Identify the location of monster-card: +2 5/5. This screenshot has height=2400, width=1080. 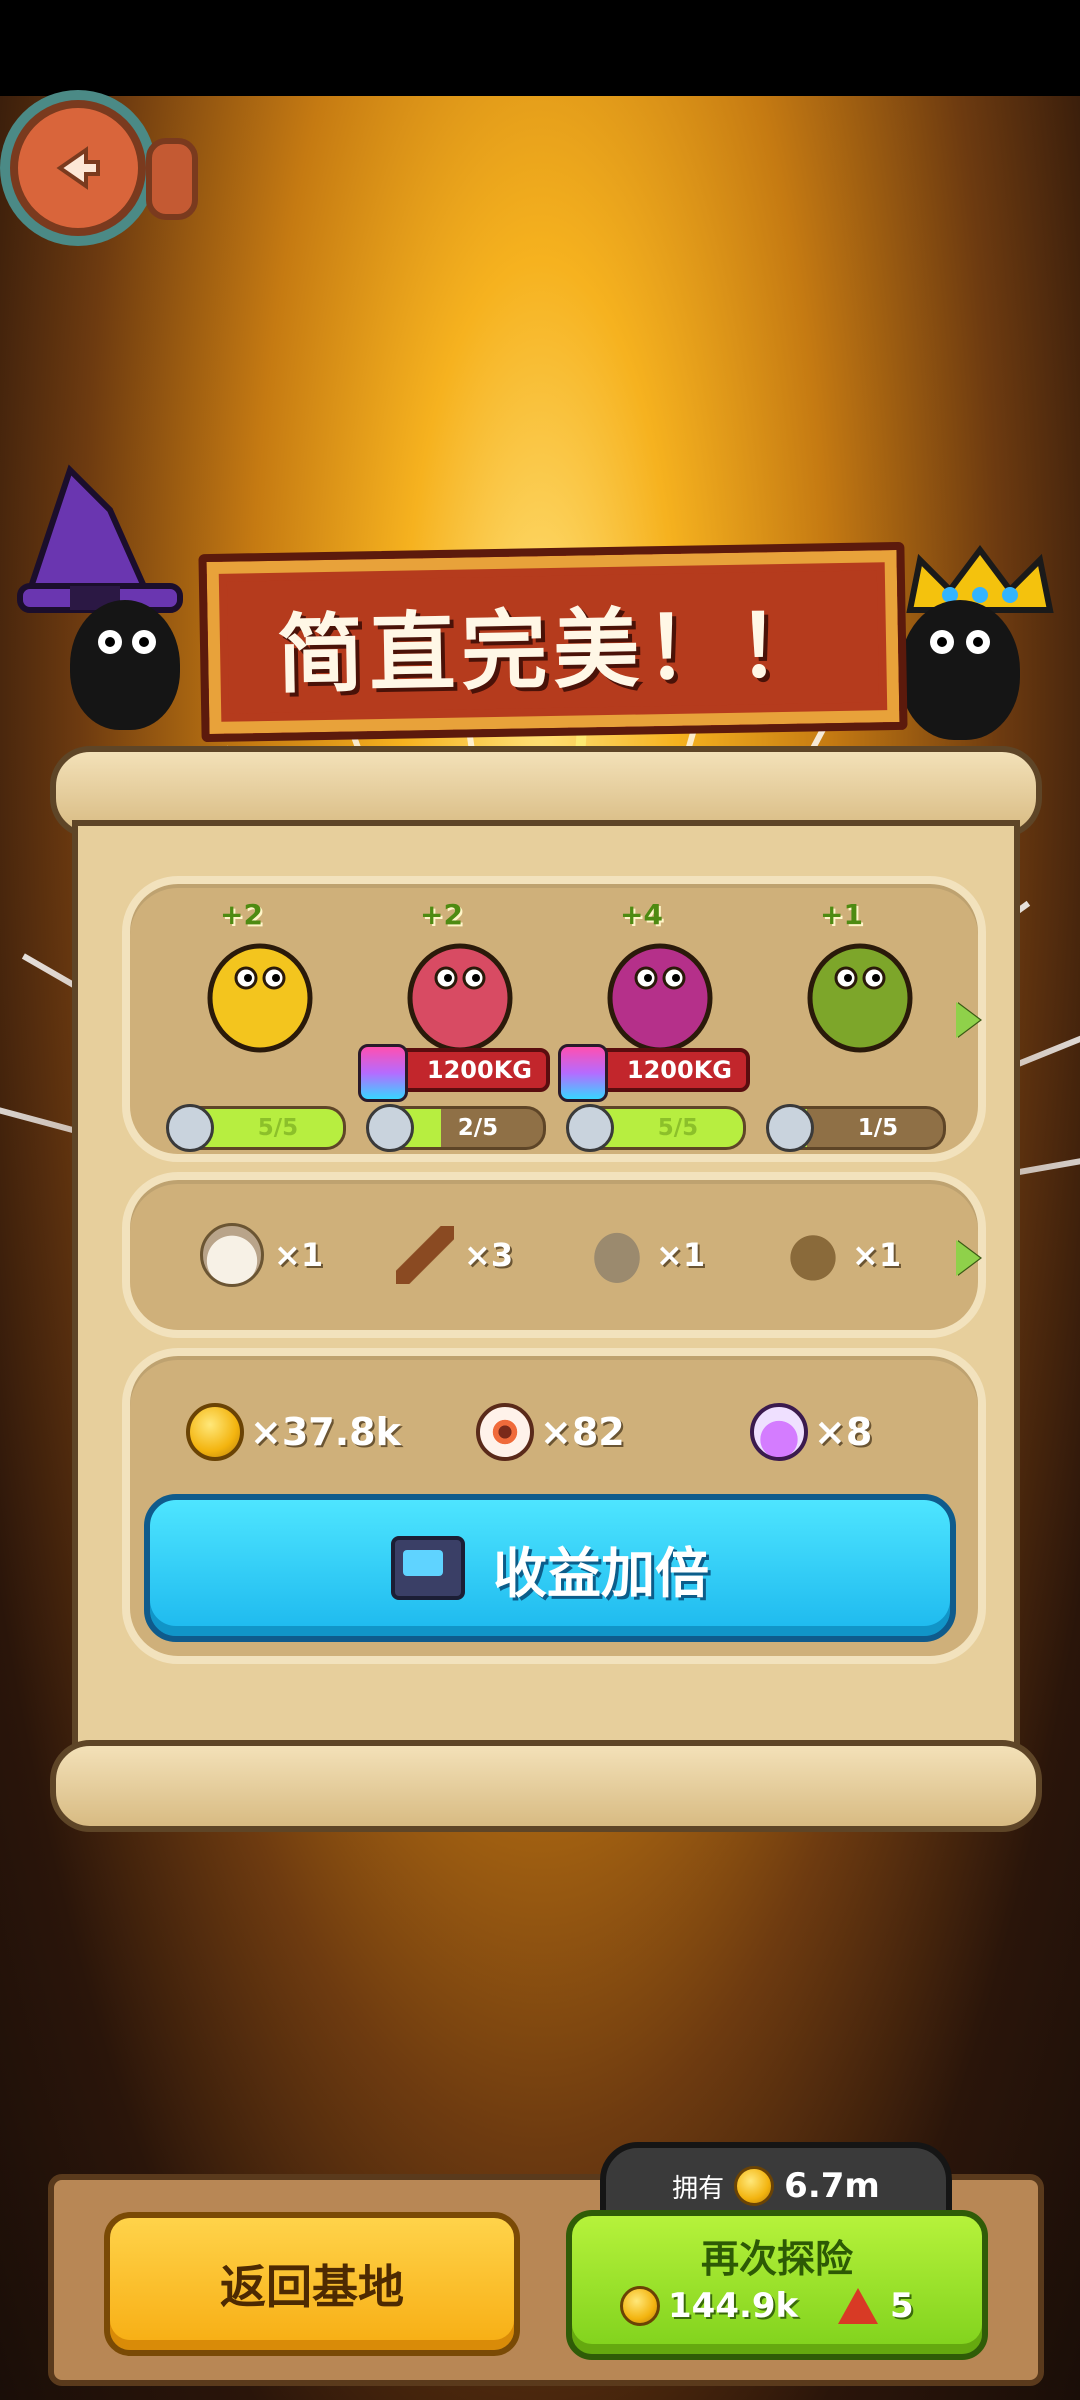
(260, 1025).